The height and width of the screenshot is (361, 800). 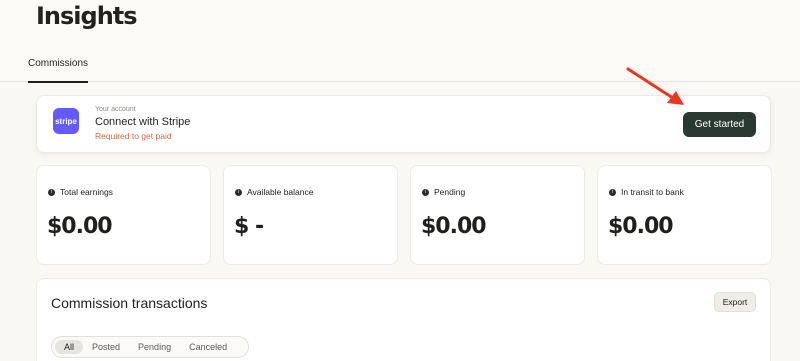 What do you see at coordinates (655, 86) in the screenshot?
I see `red-arrow-icon` at bounding box center [655, 86].